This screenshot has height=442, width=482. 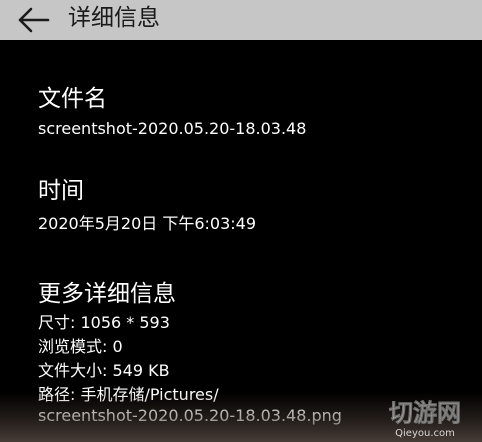 I want to click on time-value: 2020年5月20日 下午6:03:49, so click(x=147, y=223).